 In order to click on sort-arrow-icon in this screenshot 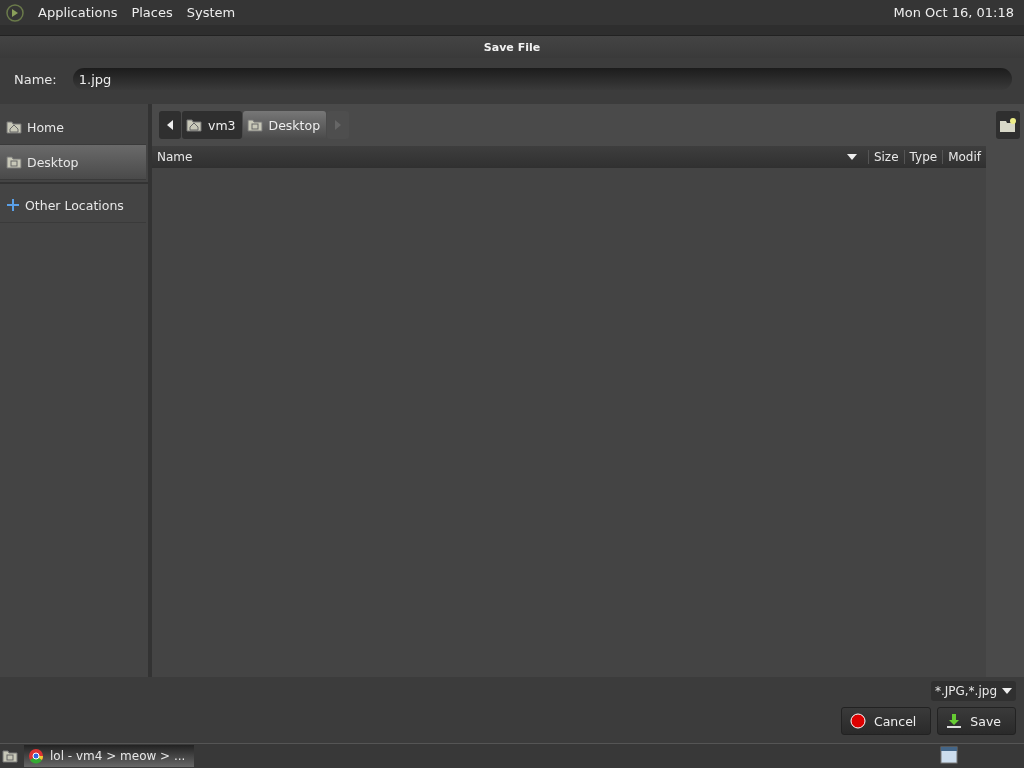, I will do `click(851, 157)`.